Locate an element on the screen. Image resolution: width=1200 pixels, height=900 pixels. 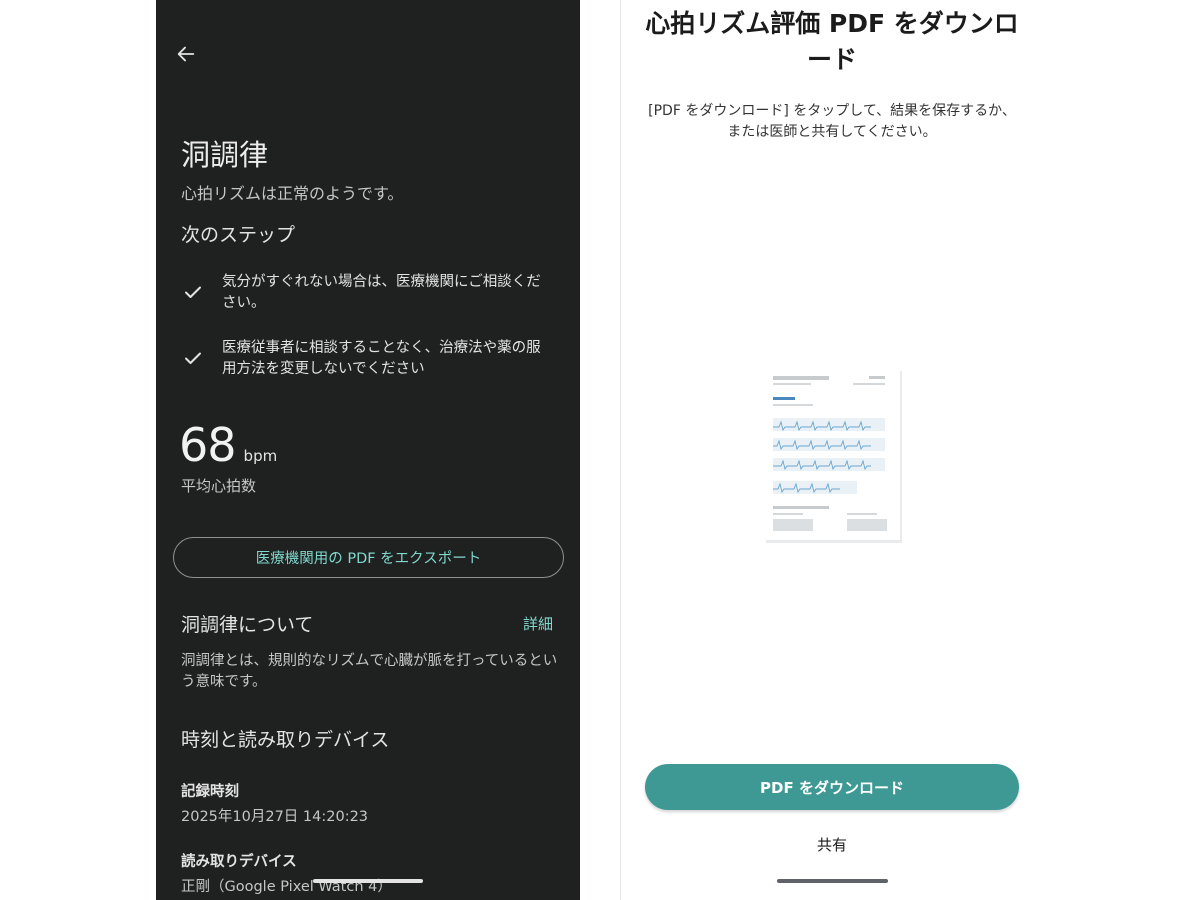
back-arrow-icon is located at coordinates (186, 54).